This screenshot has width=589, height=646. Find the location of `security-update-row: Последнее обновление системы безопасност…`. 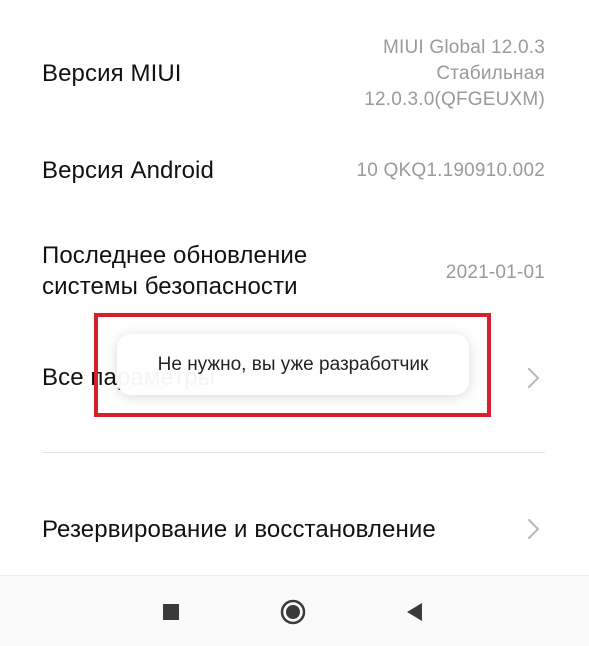

security-update-row: Последнее обновление системы безопасност… is located at coordinates (293, 275).